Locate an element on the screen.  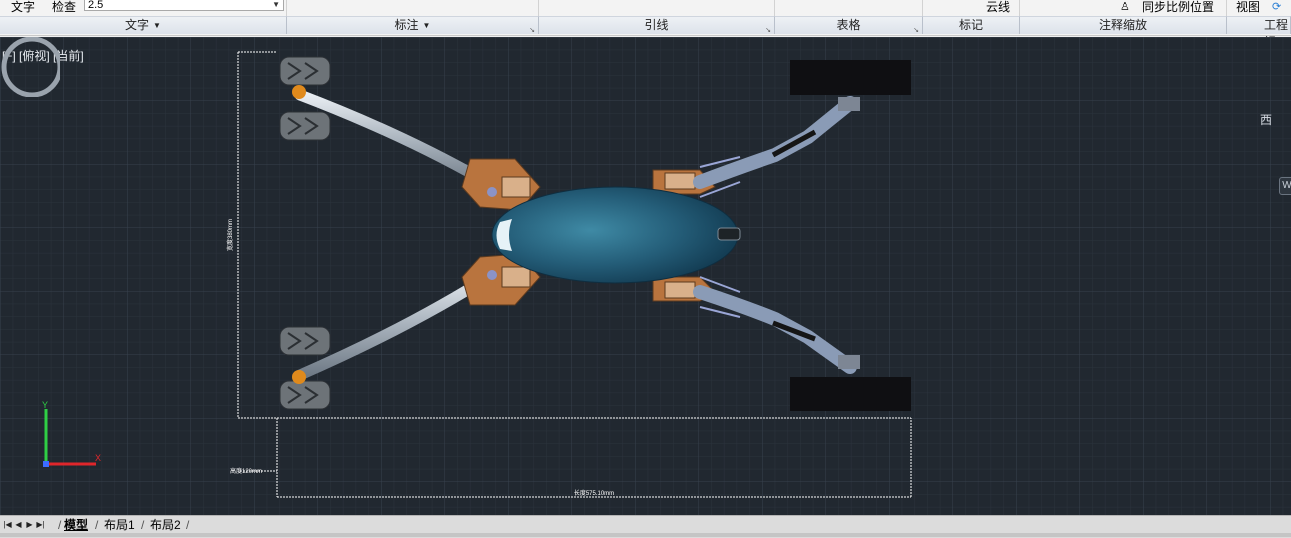
panel-text: 文字 ▼ is located at coordinates (143, 25).